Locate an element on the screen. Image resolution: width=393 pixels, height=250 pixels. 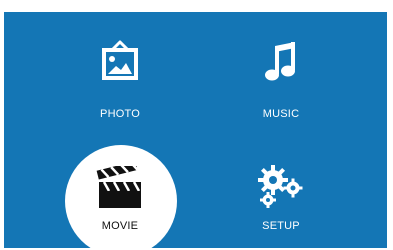
menu-item-label: SETUP is located at coordinates (281, 226).